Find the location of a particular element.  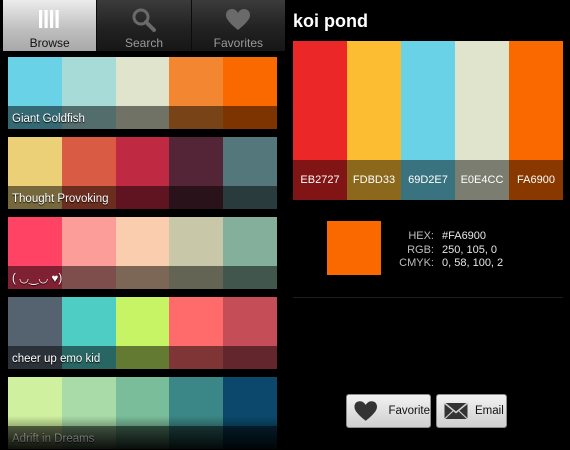

palette-name: Adrift in Dreams is located at coordinates (53, 439).